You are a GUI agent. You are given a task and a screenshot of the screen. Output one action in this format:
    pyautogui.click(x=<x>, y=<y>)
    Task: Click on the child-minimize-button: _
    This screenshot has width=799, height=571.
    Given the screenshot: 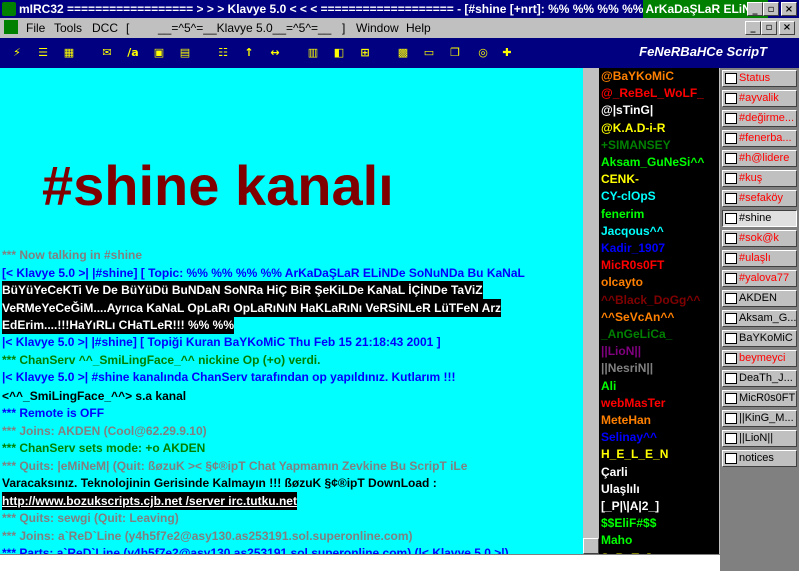 What is the action you would take?
    pyautogui.click(x=753, y=28)
    